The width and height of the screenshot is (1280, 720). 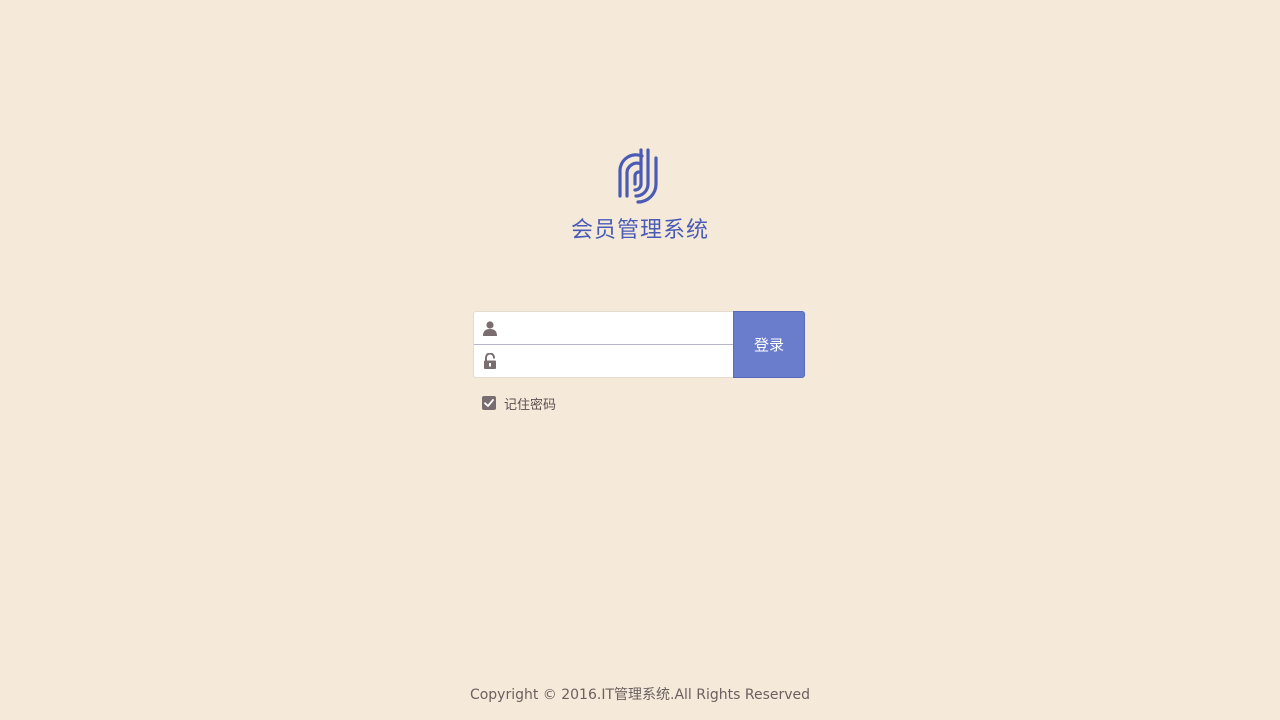 I want to click on username-row, so click(x=603, y=328).